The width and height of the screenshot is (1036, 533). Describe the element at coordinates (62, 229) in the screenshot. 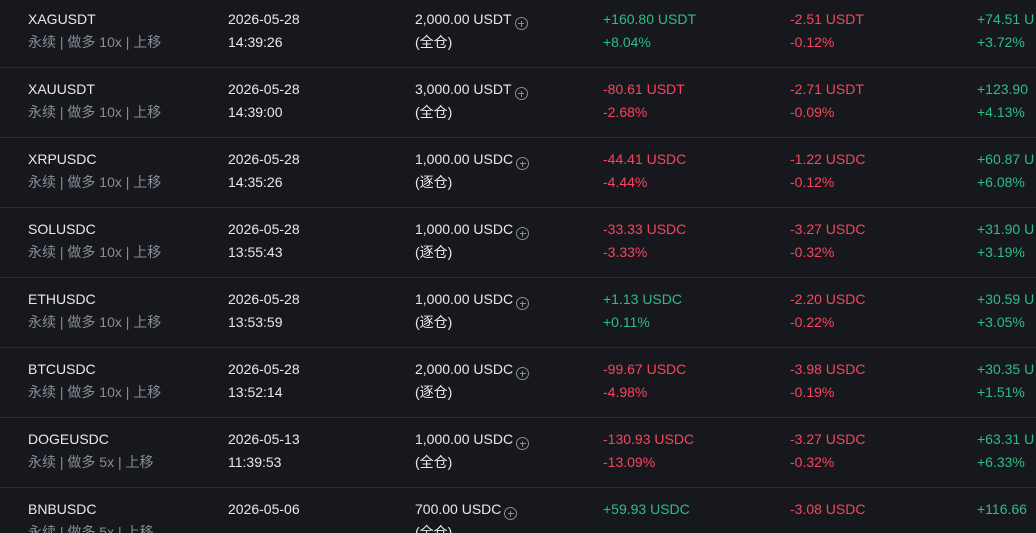

I see `position-symbol: SOLUSDC` at that location.